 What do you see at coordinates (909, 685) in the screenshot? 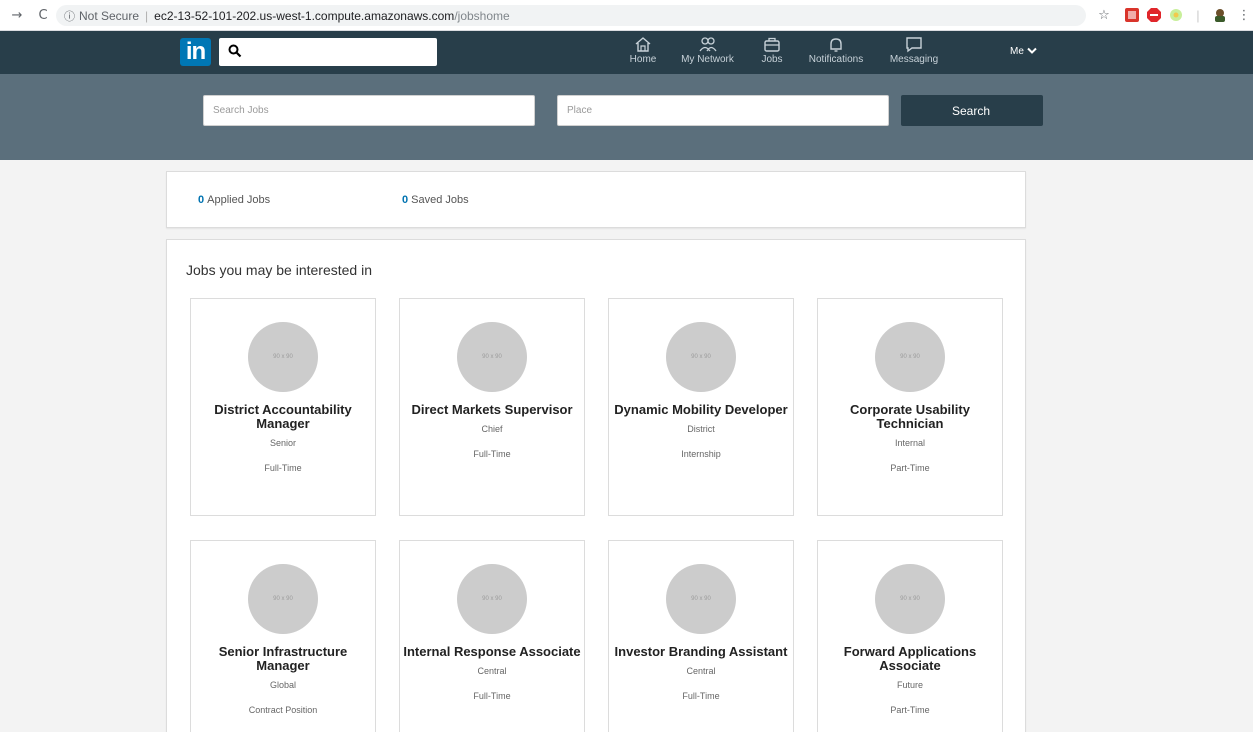
I see `job-level: Future` at bounding box center [909, 685].